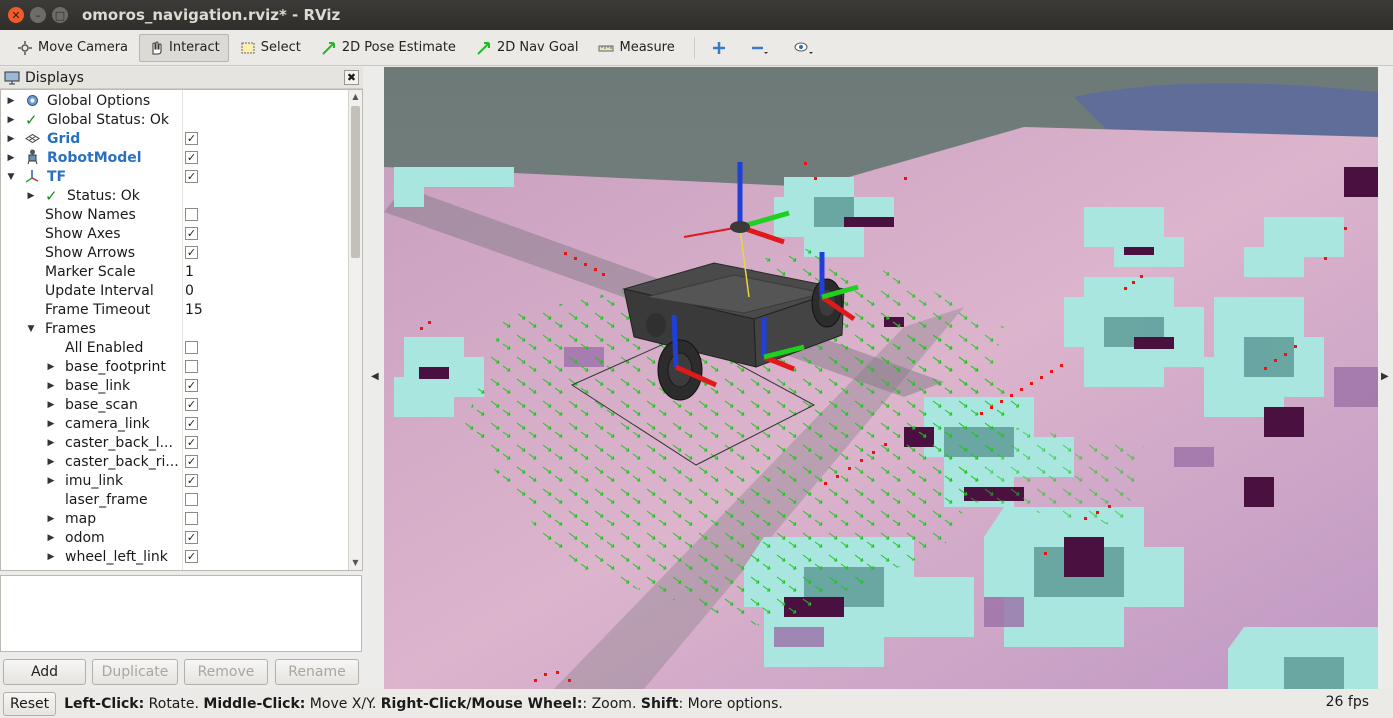 Image resolution: width=1393 pixels, height=718 pixels. I want to click on tf-checkbox: ✓, so click(191, 176).